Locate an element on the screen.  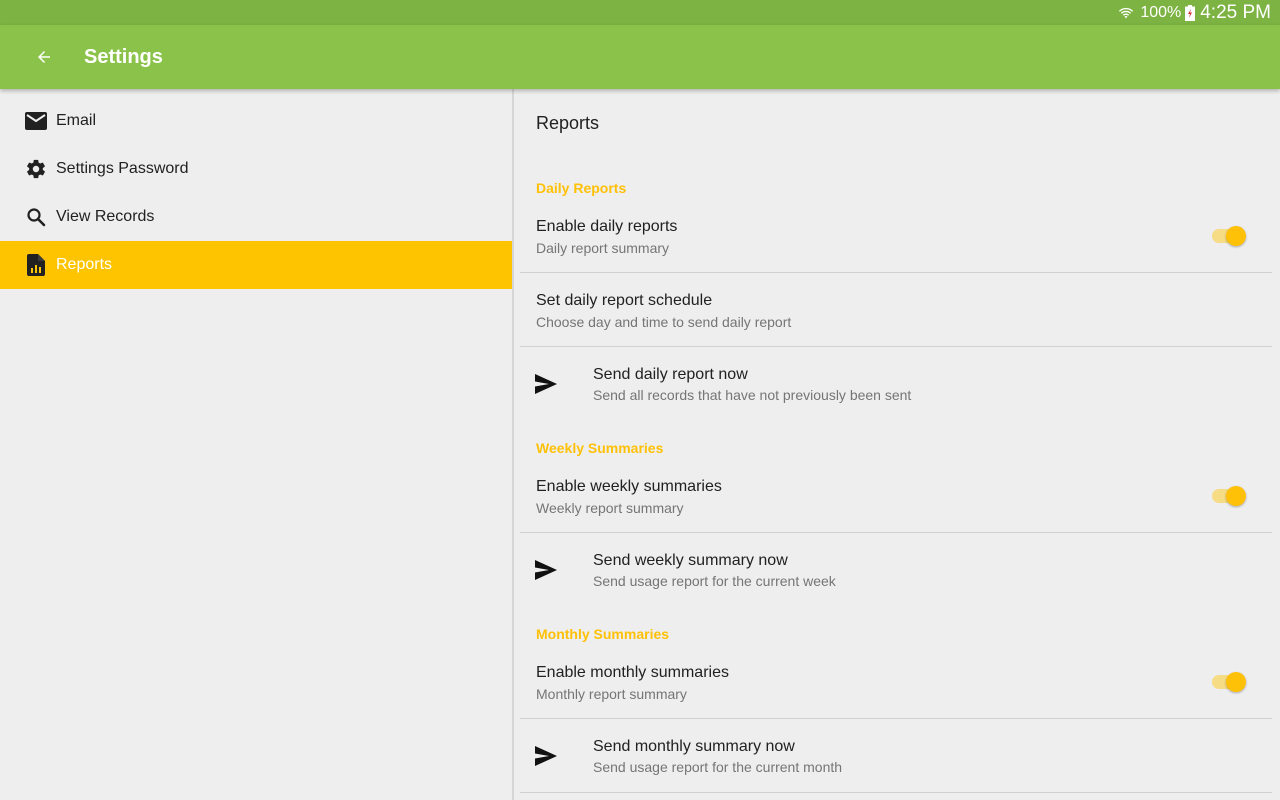
panel-title: Reports is located at coordinates (568, 123).